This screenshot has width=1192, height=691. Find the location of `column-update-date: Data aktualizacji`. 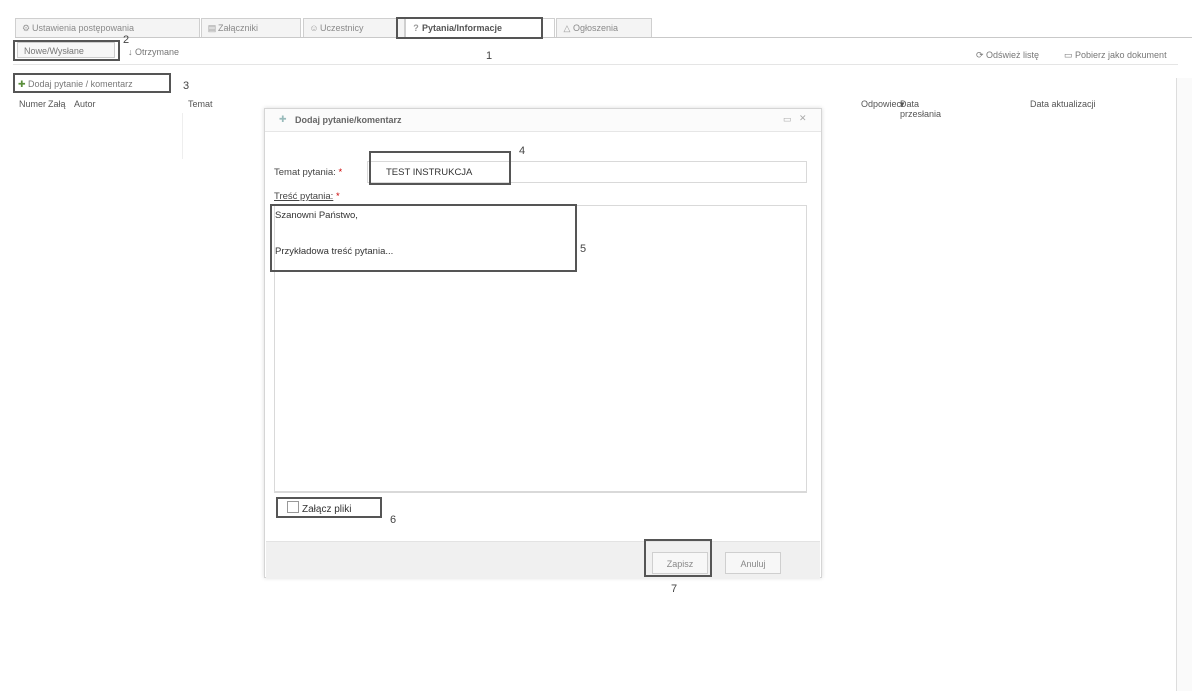

column-update-date: Data aktualizacji is located at coordinates (1063, 104).